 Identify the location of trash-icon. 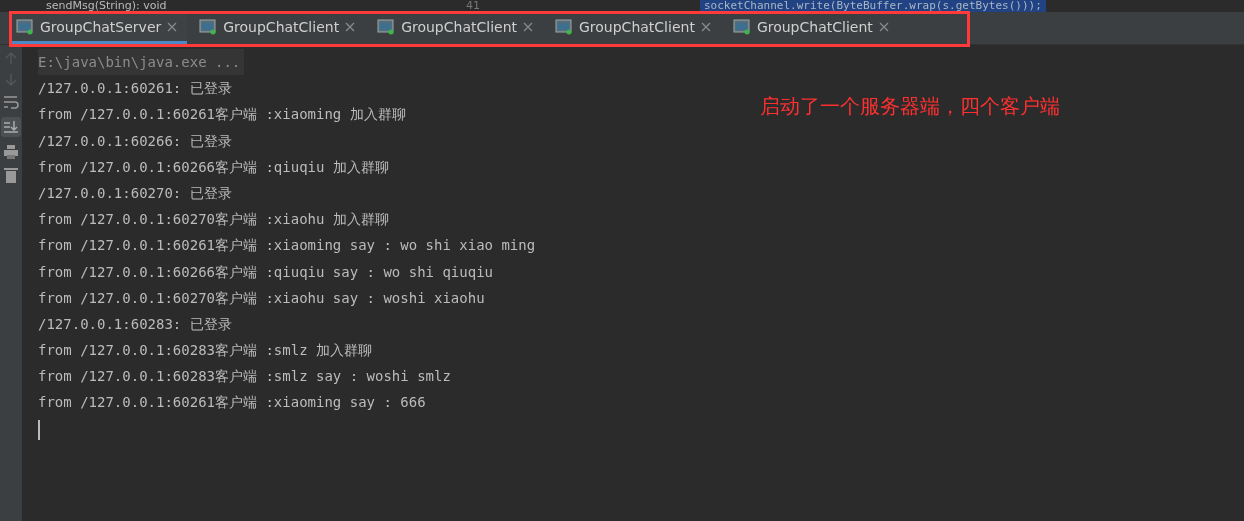
(11, 175).